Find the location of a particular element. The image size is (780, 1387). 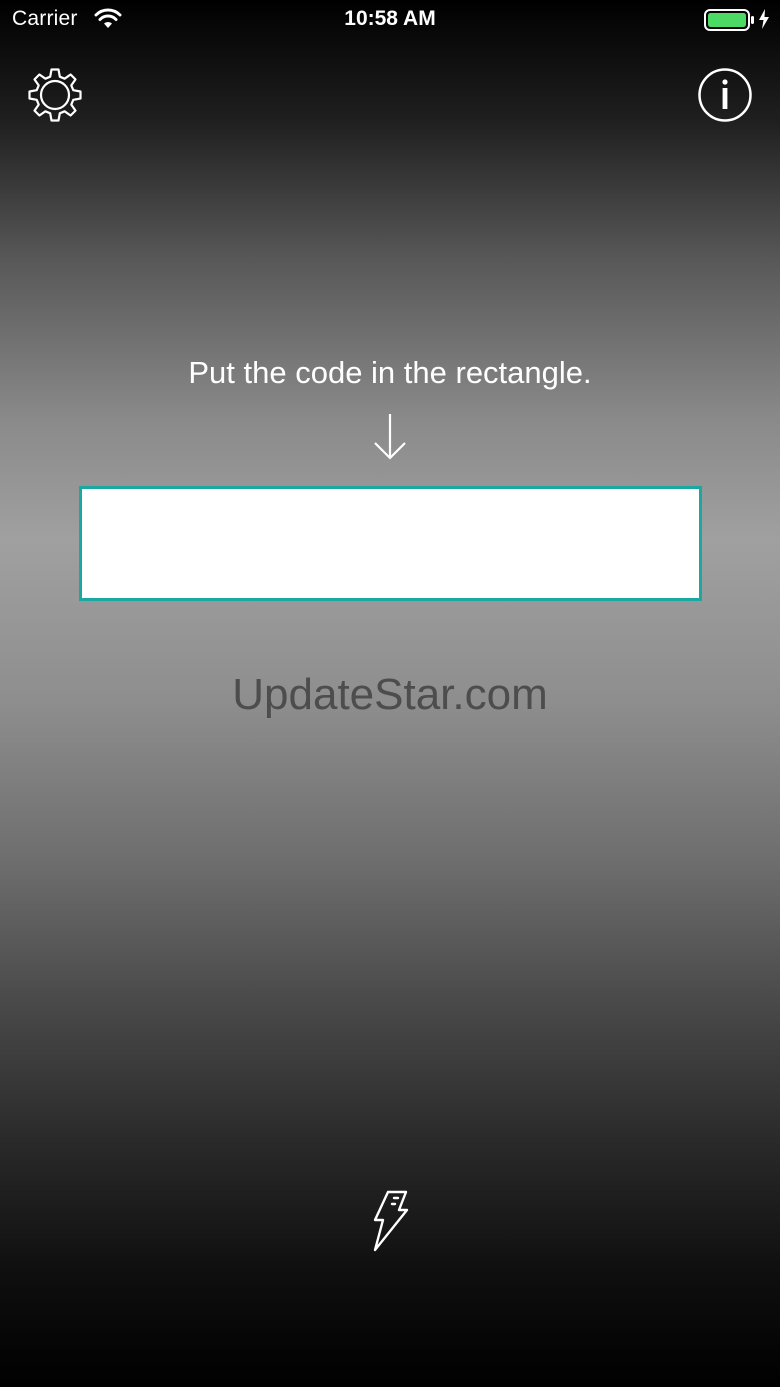

status-time: 10:58 AM is located at coordinates (390, 18).